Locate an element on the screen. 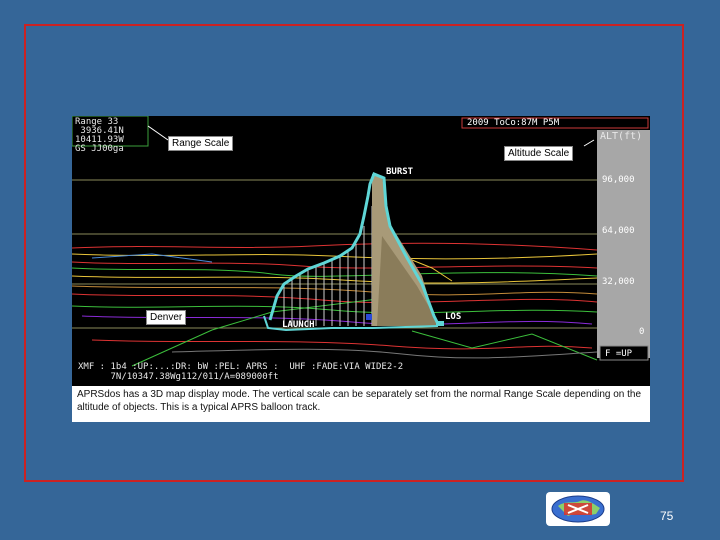 The image size is (720, 540). altitude-panel is located at coordinates (623, 244).